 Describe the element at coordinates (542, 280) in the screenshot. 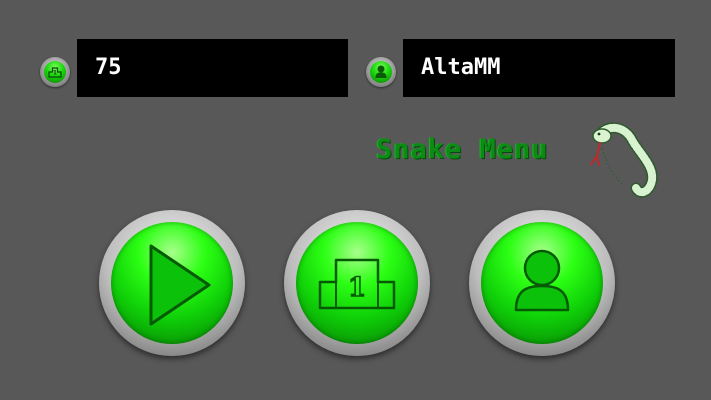

I see `person-icon` at that location.